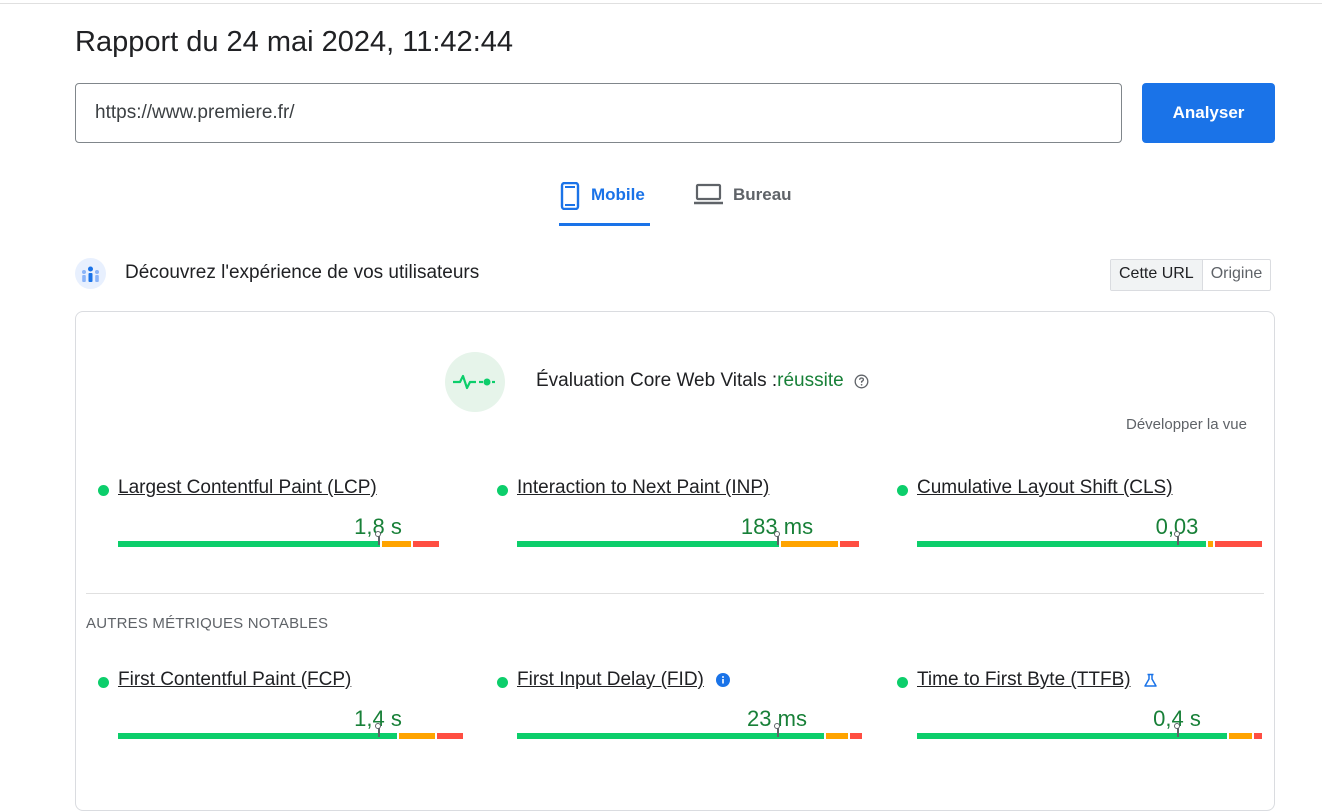 The image size is (1322, 811). Describe the element at coordinates (618, 194) in the screenshot. I see `tab-mobile-label: Mobile` at that location.